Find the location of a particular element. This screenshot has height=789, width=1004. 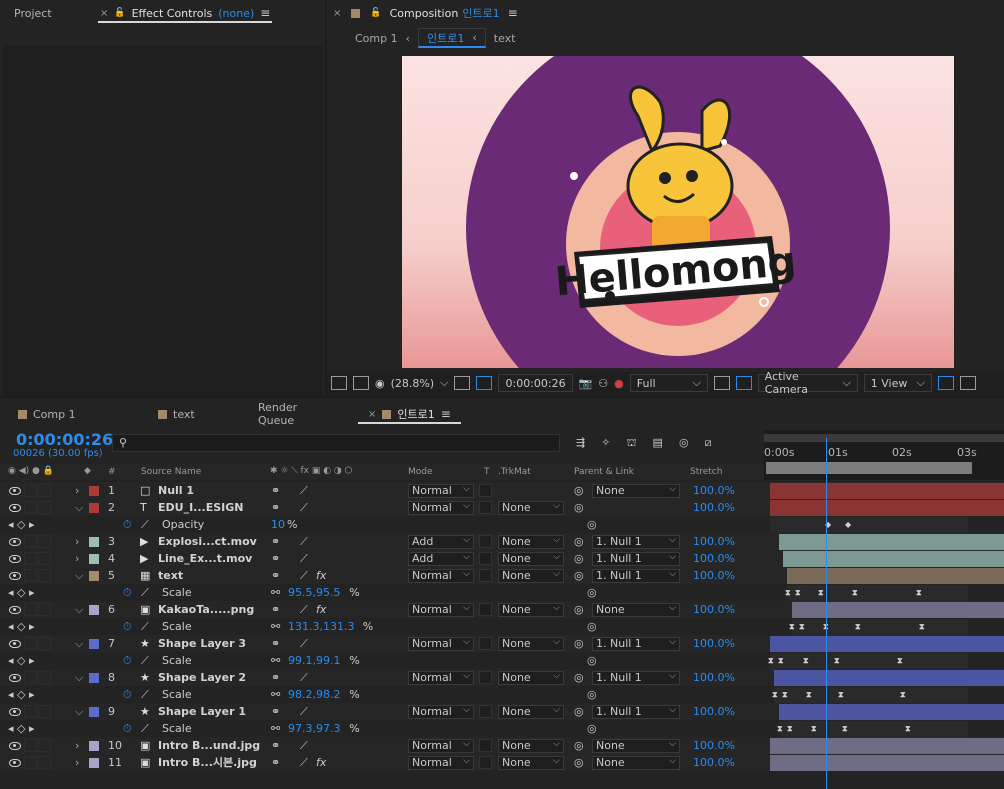

region-icon is located at coordinates (484, 383).